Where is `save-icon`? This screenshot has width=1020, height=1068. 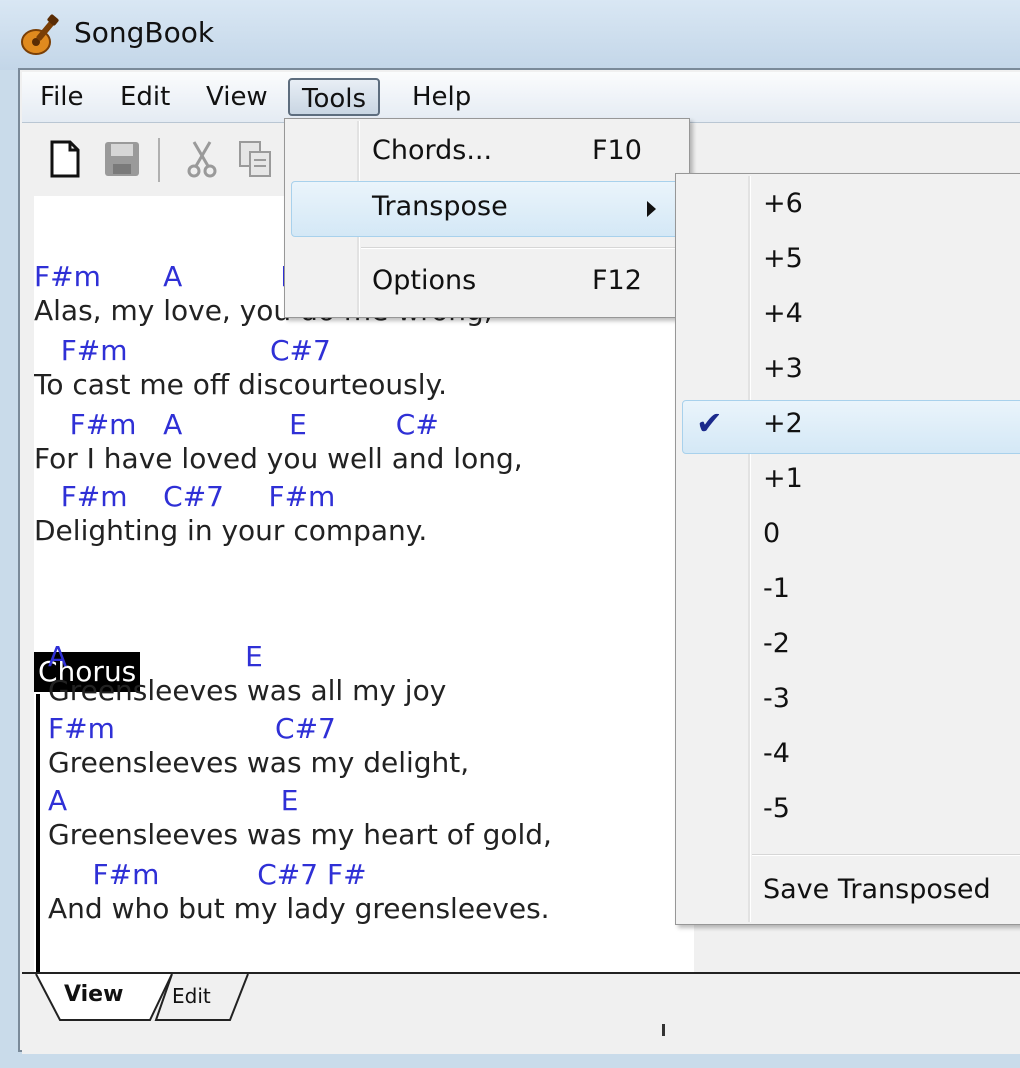
save-icon is located at coordinates (122, 159).